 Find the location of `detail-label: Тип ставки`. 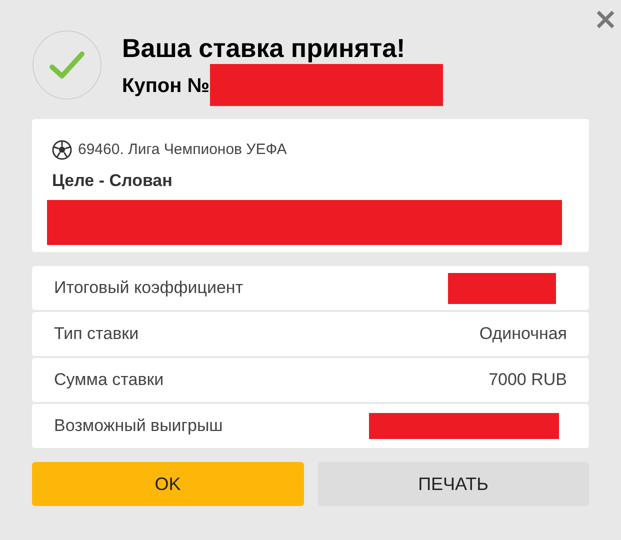

detail-label: Тип ставки is located at coordinates (96, 334).